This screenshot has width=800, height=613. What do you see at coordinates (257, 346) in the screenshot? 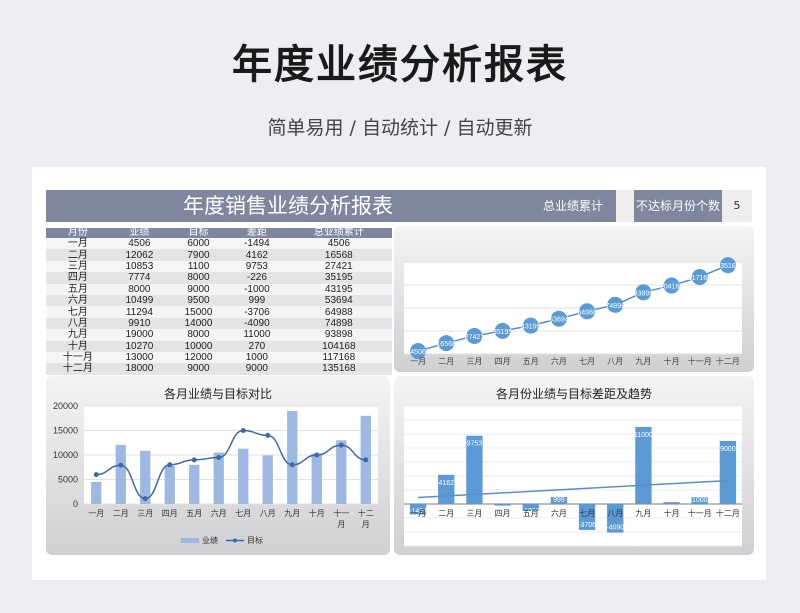
I see `table-cell: 270` at bounding box center [257, 346].